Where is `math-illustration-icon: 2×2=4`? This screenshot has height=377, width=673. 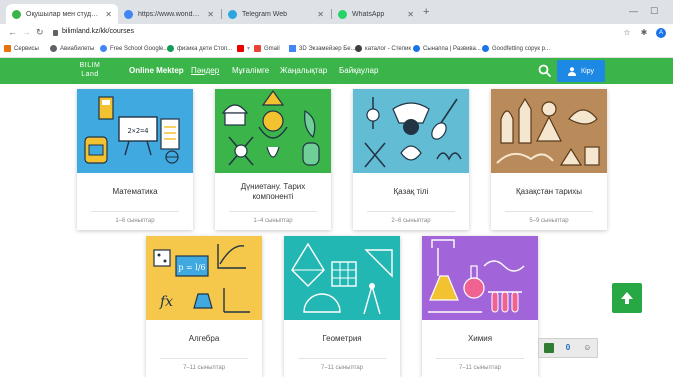 math-illustration-icon: 2×2=4 is located at coordinates (132, 130).